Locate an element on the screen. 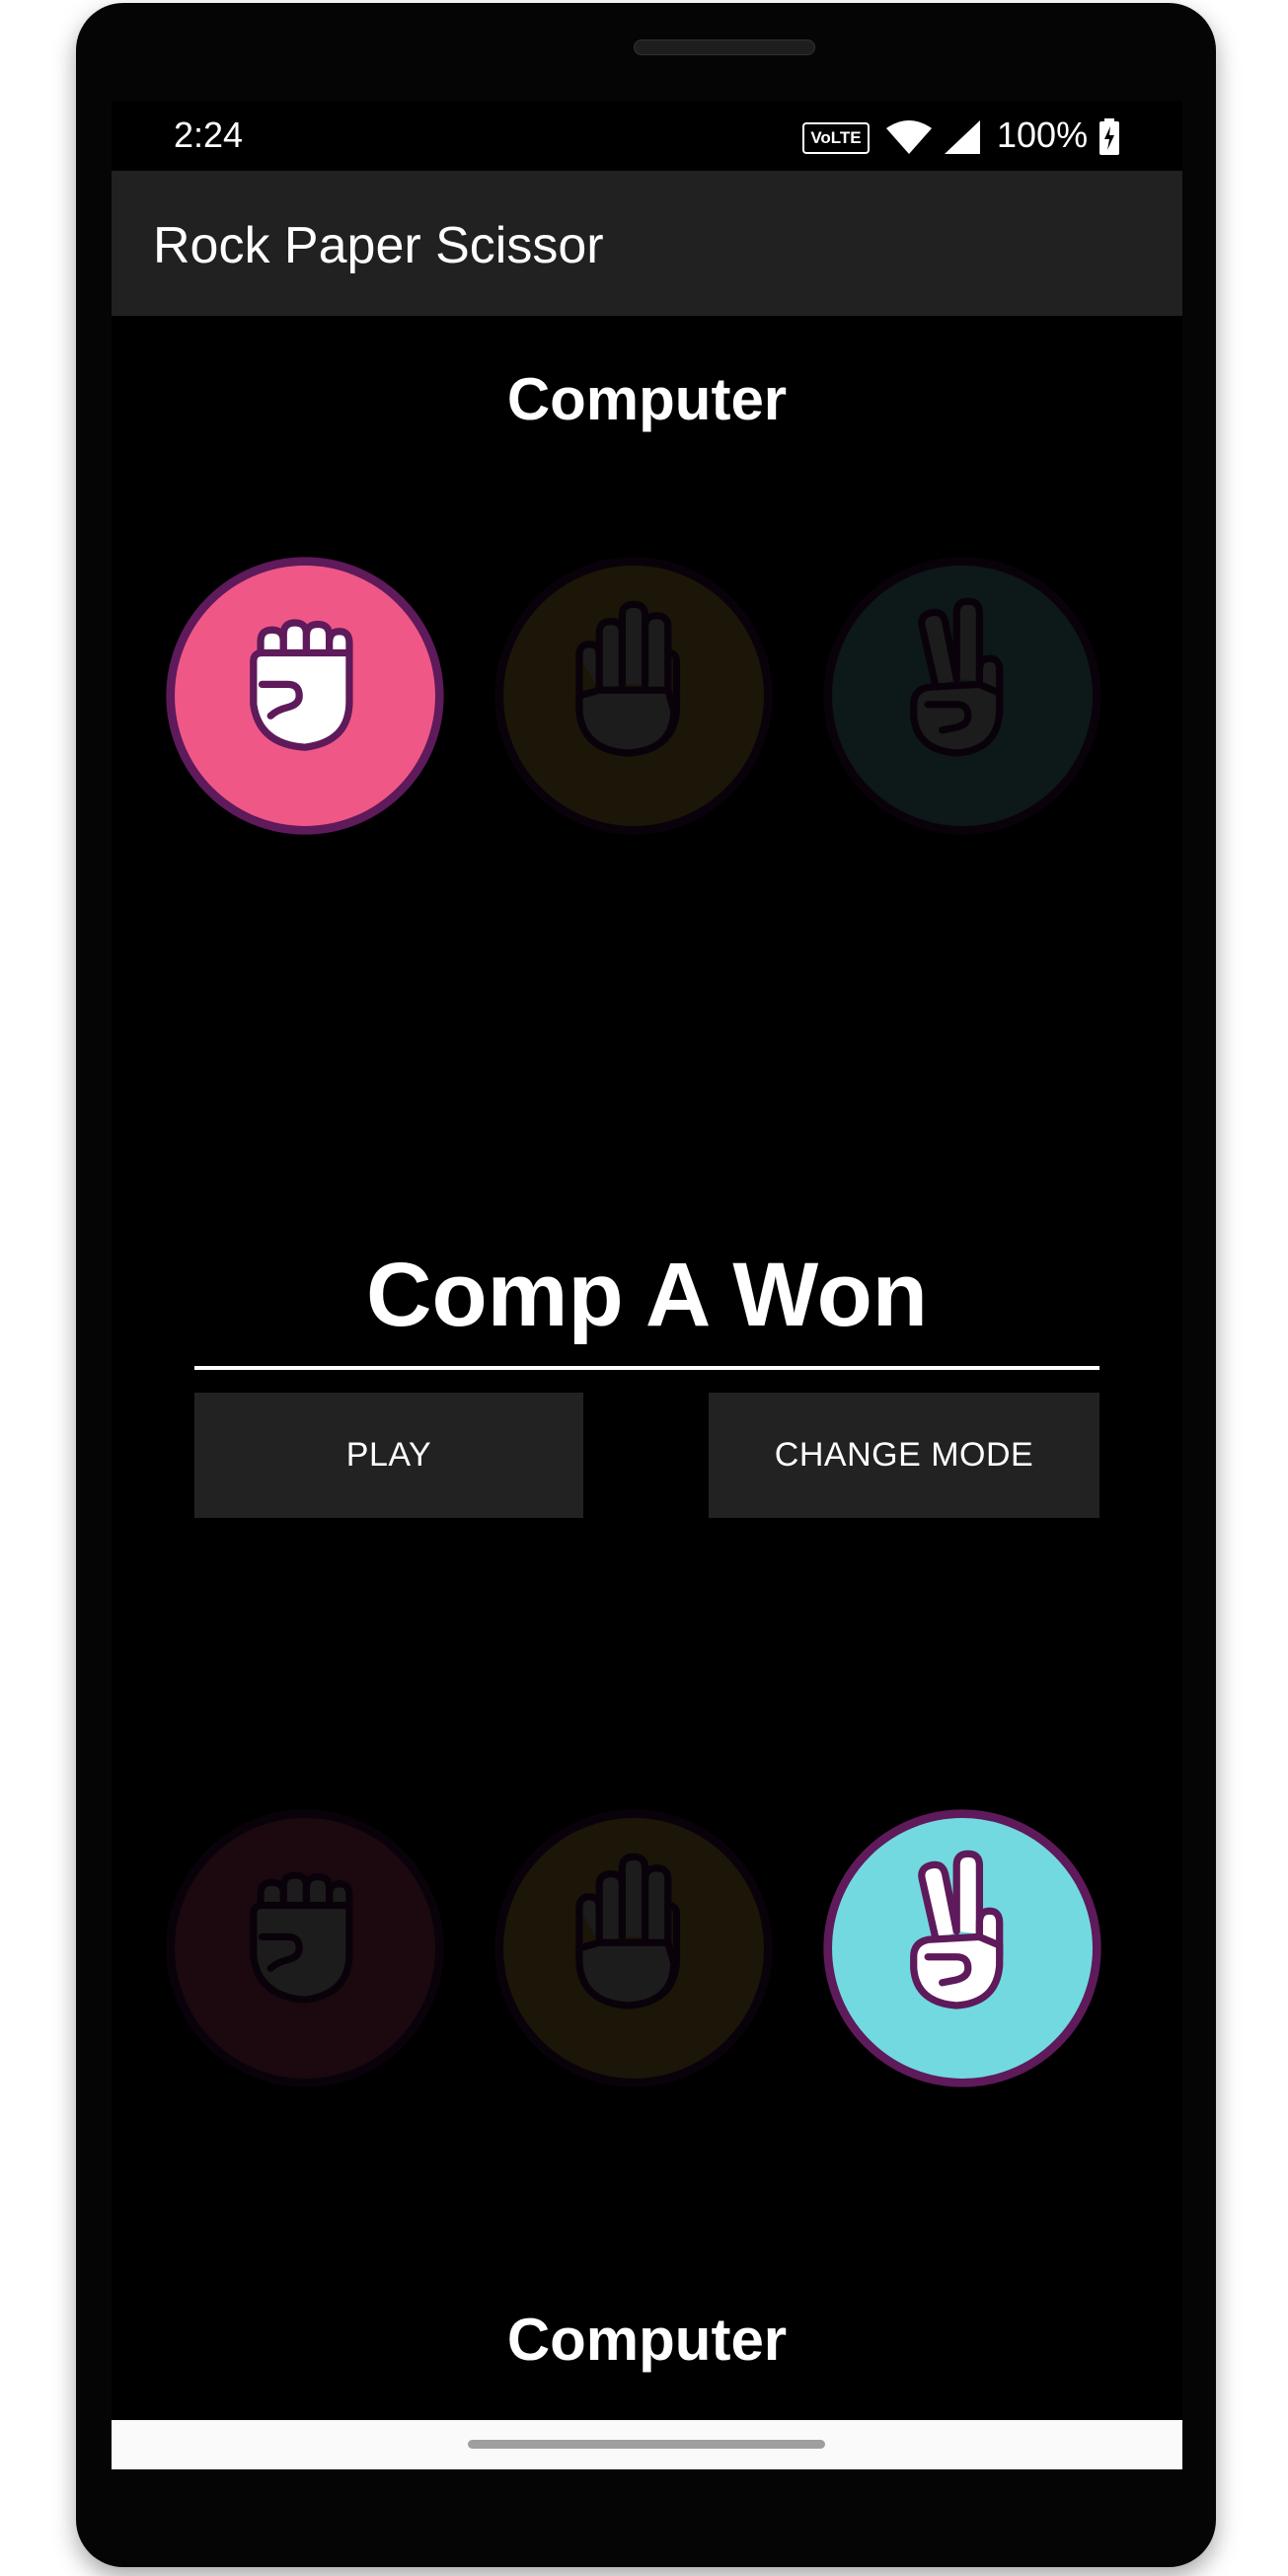 The width and height of the screenshot is (1288, 2576). result-divider is located at coordinates (646, 1368).